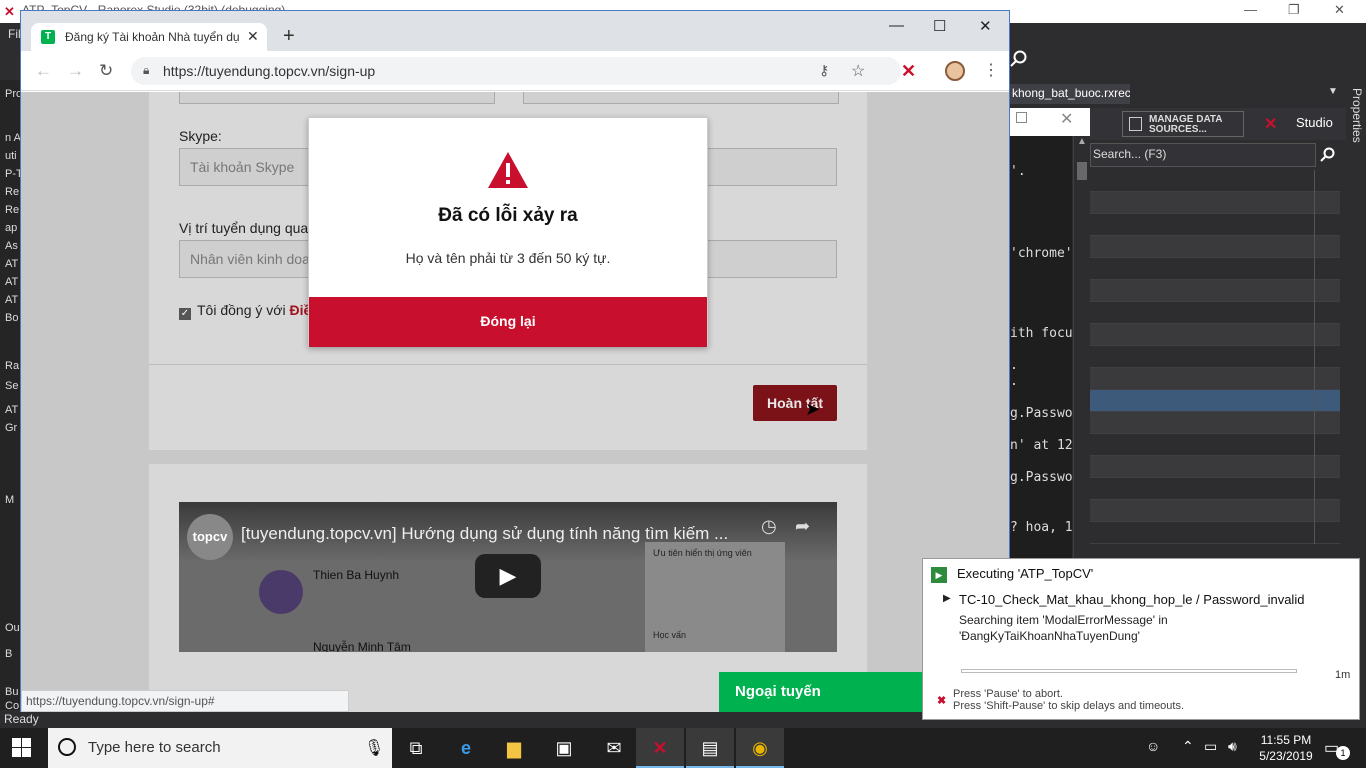 This screenshot has height=768, width=1366. I want to click on execution-progress-bar, so click(1129, 671).